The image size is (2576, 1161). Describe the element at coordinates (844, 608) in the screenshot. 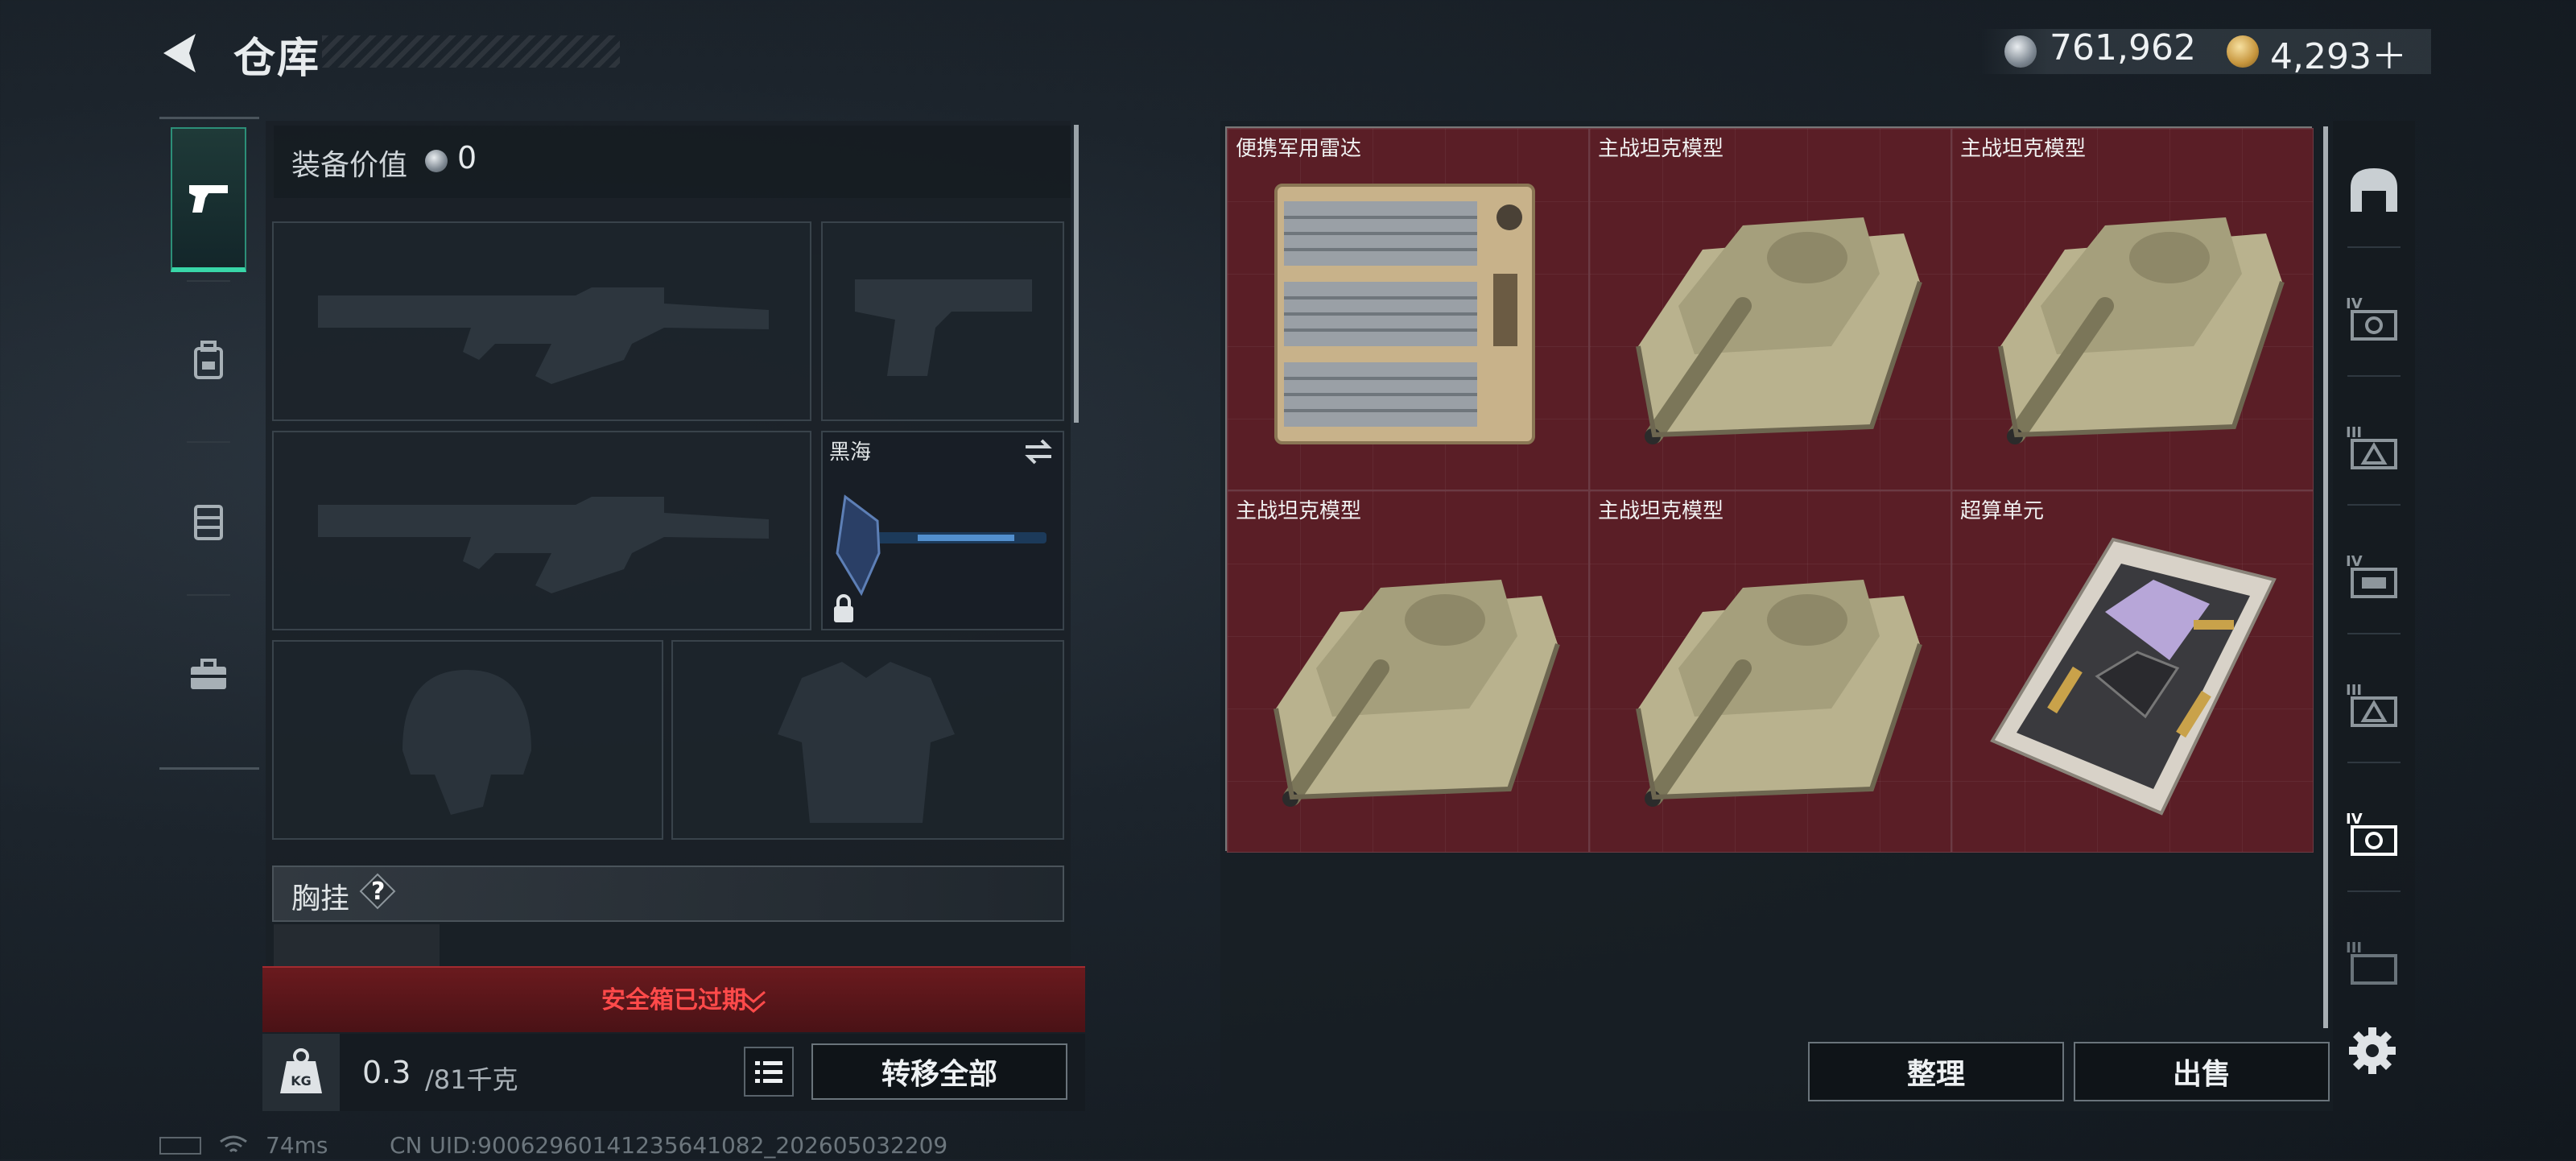

I see `lock-icon` at that location.